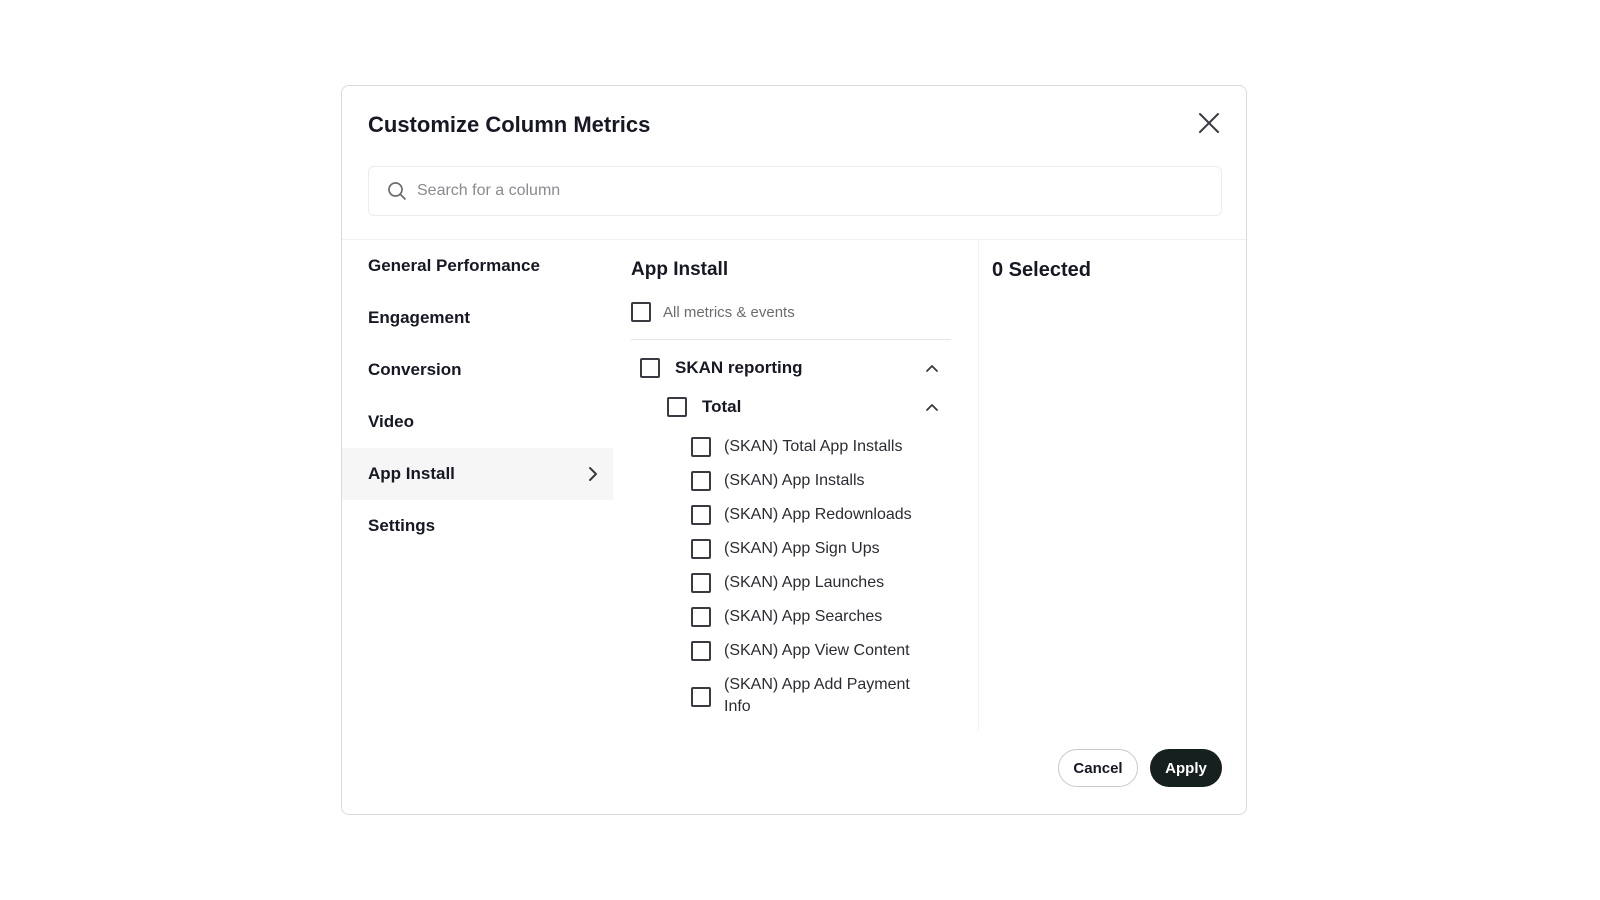  Describe the element at coordinates (817, 650) in the screenshot. I see `metric-label: (SKAN) App View Content` at that location.